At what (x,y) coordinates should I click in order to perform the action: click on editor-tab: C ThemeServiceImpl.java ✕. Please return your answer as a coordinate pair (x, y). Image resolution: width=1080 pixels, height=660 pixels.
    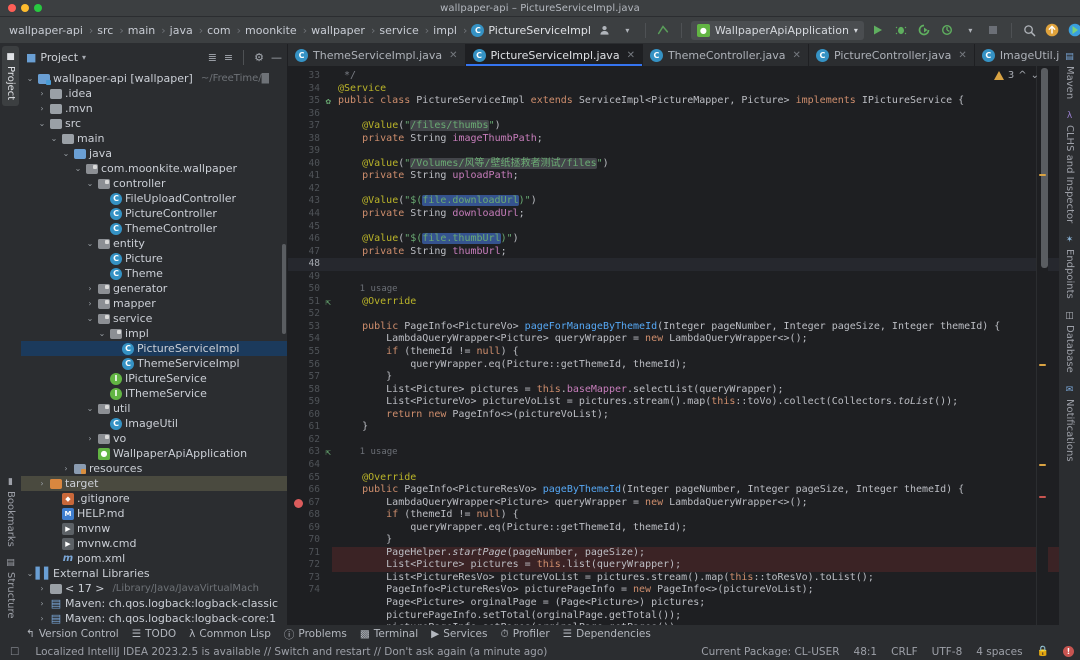
    Looking at the image, I should click on (377, 55).